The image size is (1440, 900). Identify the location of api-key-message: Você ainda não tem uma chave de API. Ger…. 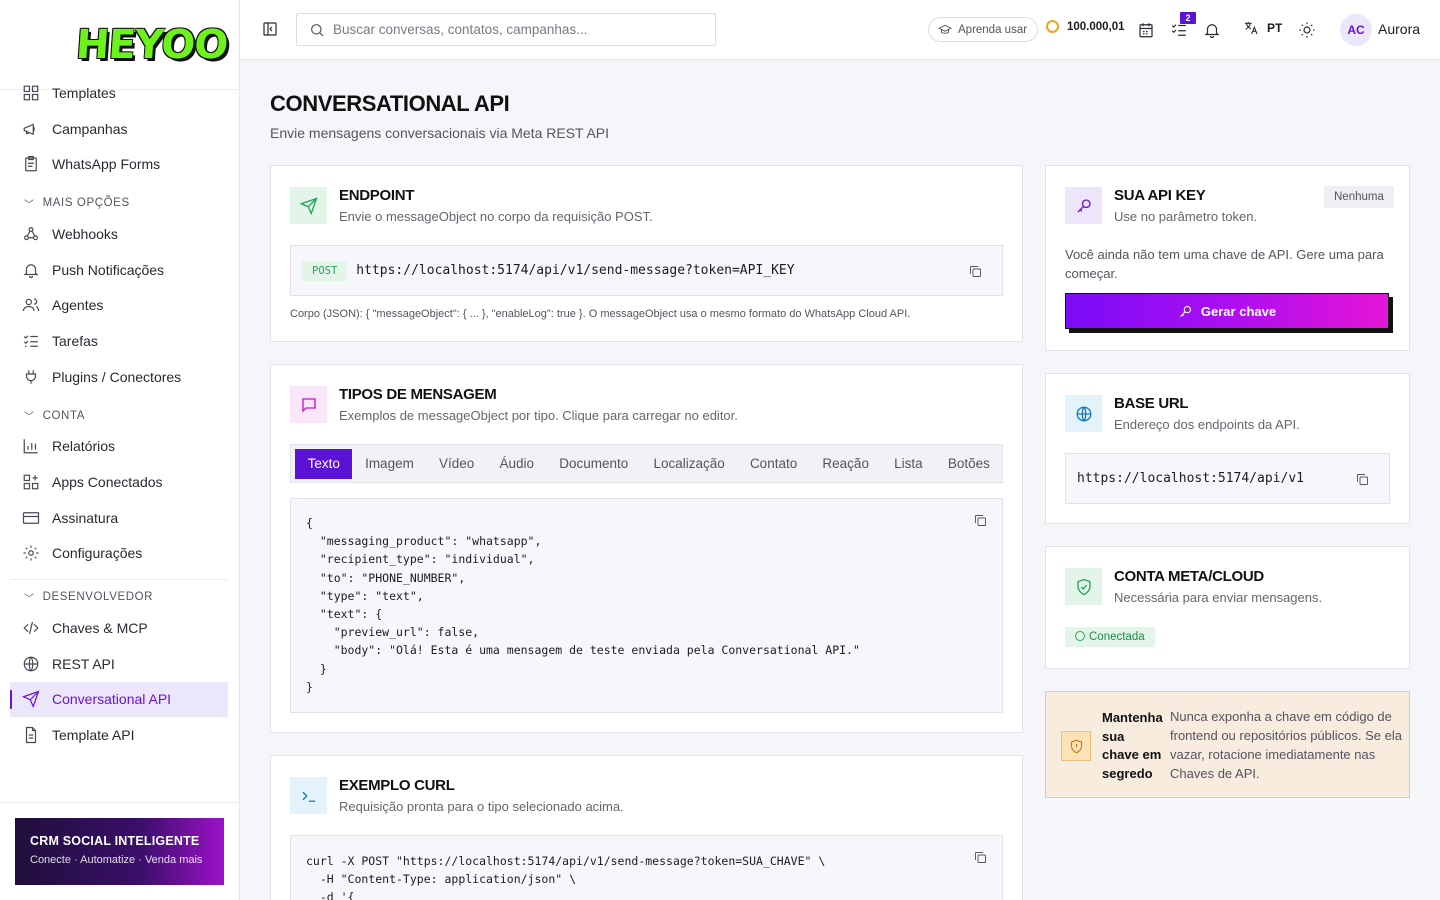
(1224, 264).